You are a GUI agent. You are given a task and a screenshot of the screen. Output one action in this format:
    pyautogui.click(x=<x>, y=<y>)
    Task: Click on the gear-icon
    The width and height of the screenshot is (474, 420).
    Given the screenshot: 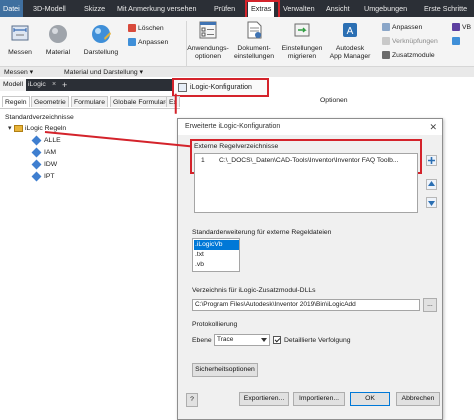 What is the action you would take?
    pyautogui.click(x=386, y=55)
    